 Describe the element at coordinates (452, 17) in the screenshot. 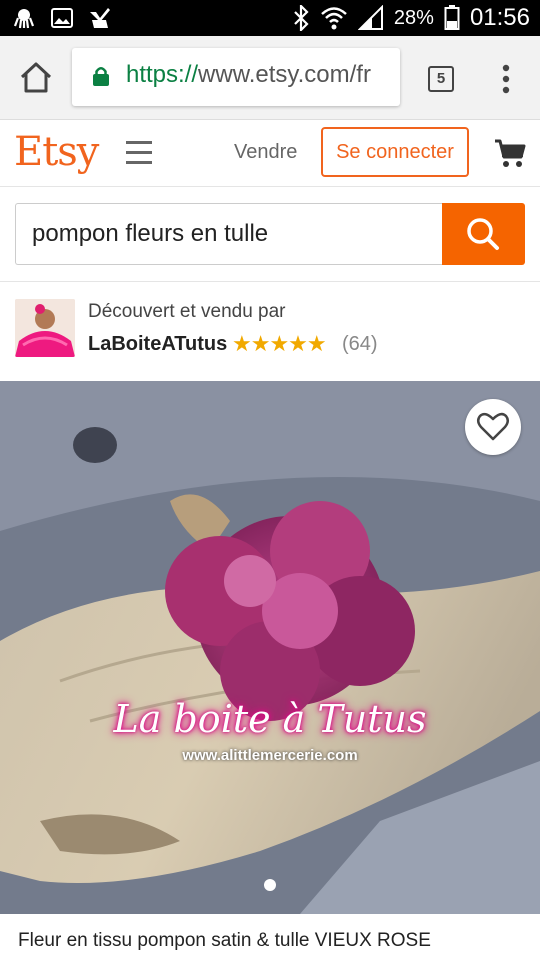

I see `battery-icon` at that location.